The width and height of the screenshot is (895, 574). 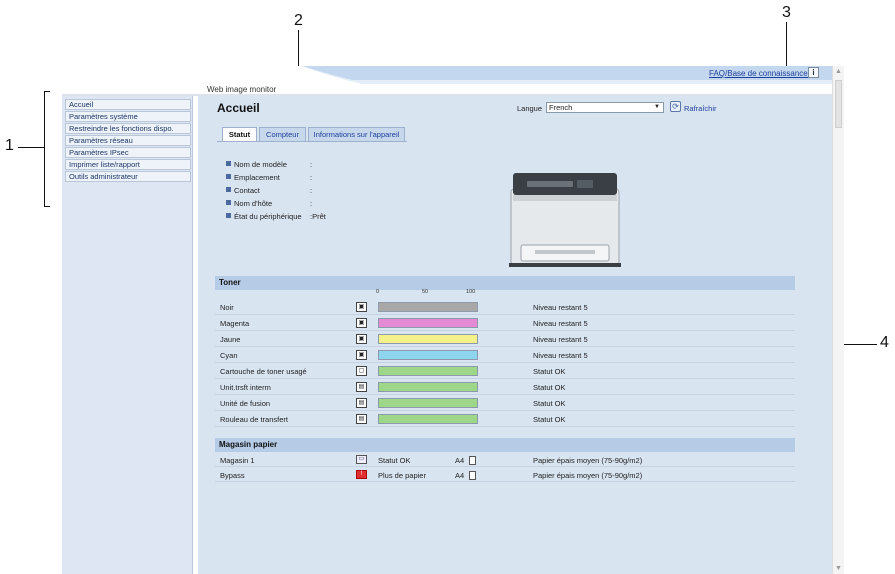 What do you see at coordinates (378, 292) in the screenshot?
I see `scale-label-0: 0` at bounding box center [378, 292].